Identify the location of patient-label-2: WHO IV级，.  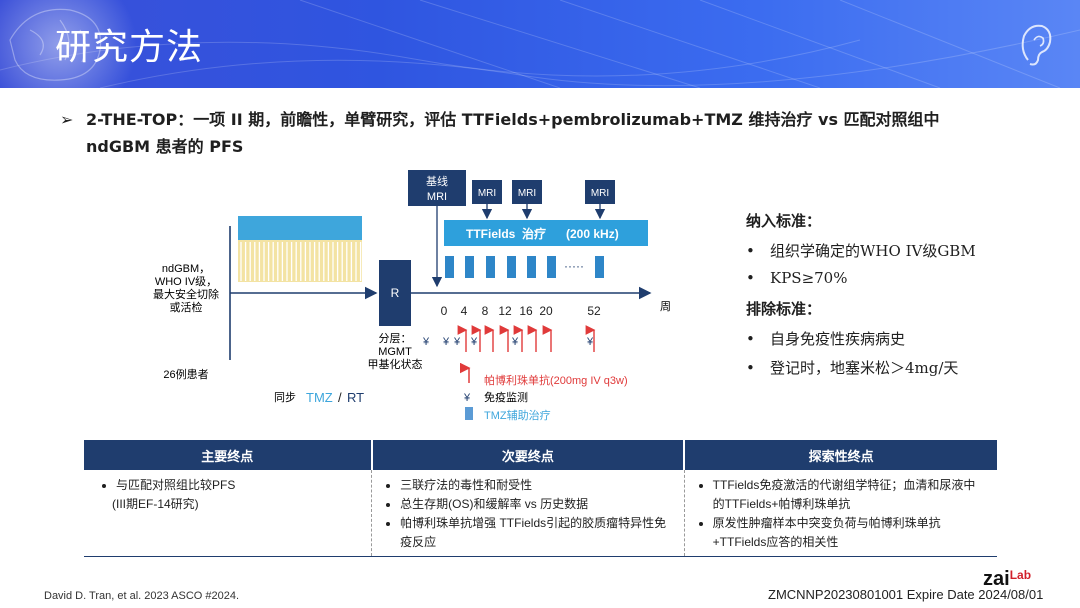
(186, 281).